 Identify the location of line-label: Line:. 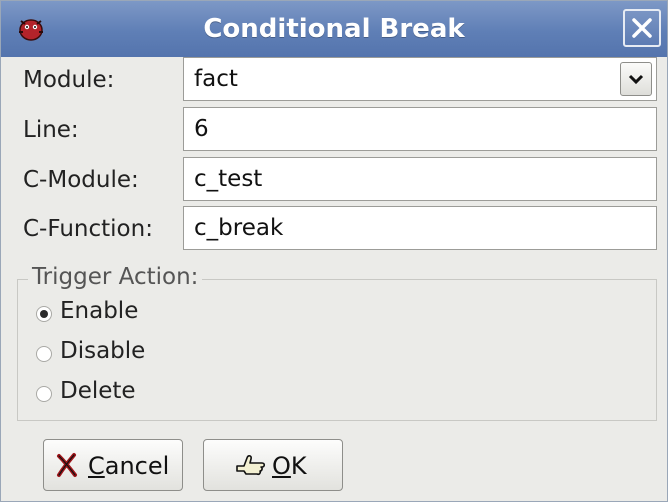
(51, 130).